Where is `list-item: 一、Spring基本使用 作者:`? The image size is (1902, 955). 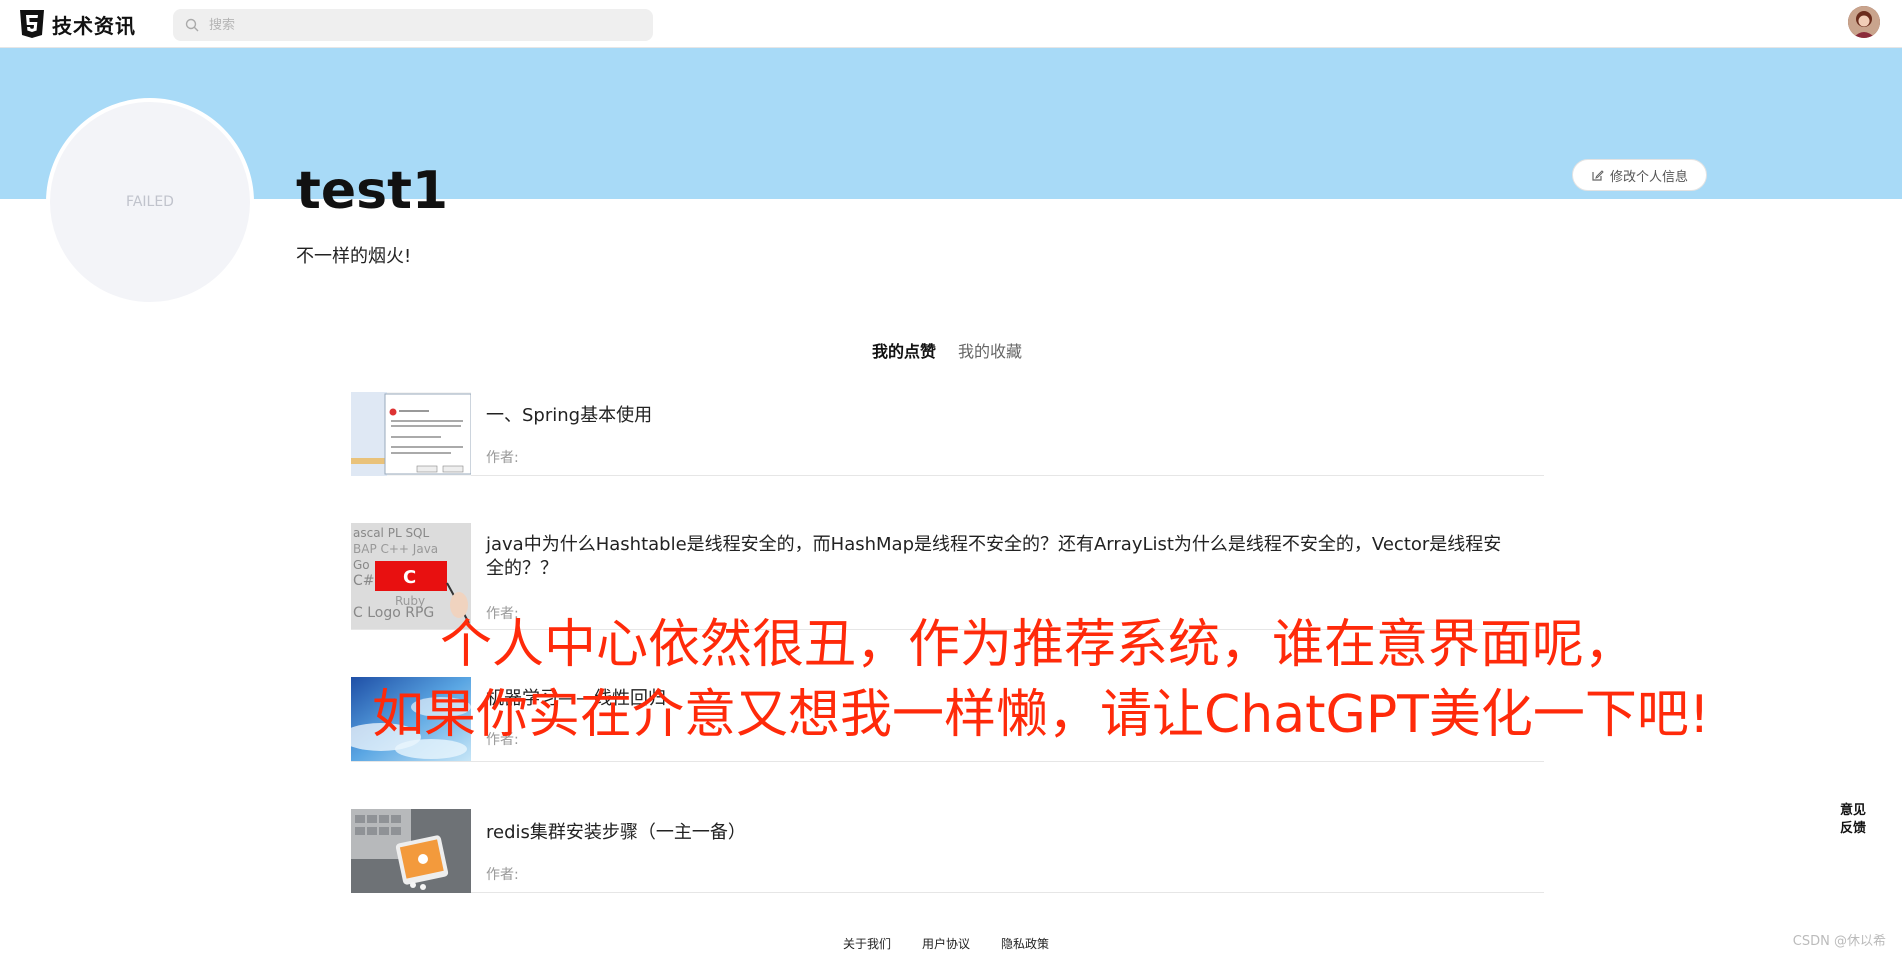 list-item: 一、Spring基本使用 作者: is located at coordinates (947, 434).